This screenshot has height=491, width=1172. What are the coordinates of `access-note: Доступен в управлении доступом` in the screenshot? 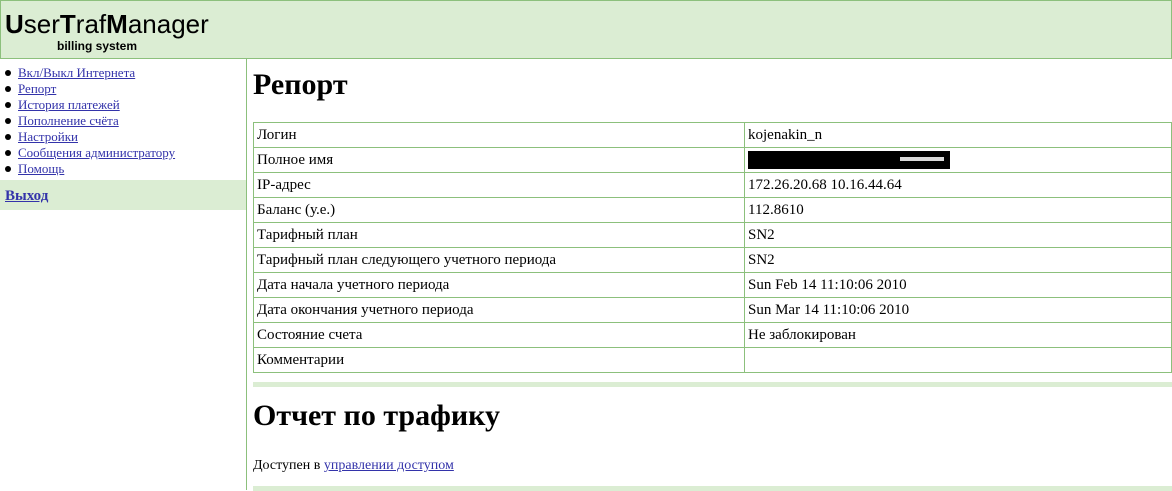 It's located at (353, 466).